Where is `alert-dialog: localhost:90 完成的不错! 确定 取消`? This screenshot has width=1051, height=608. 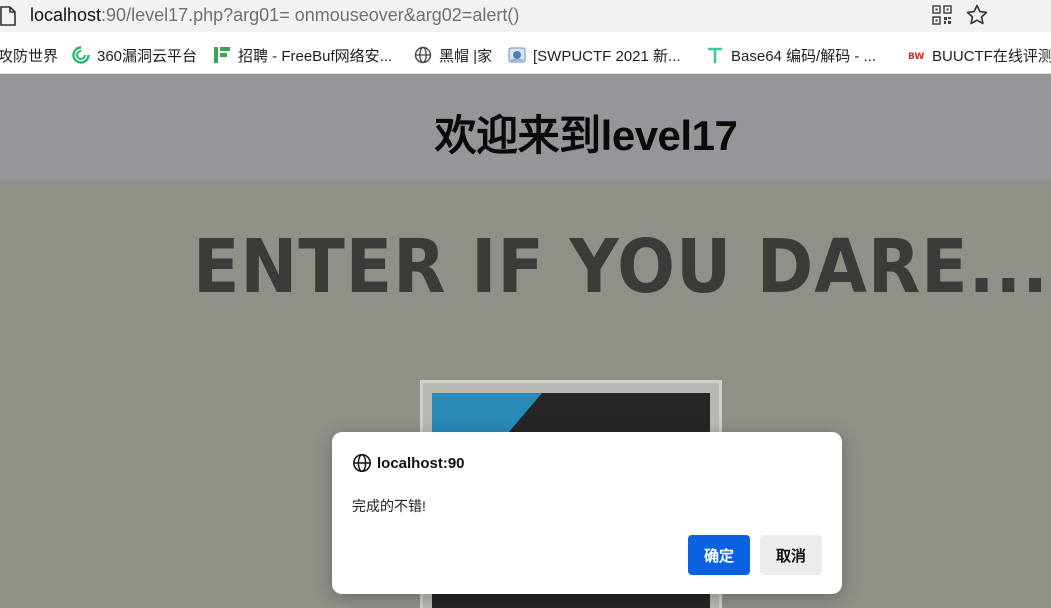
alert-dialog: localhost:90 完成的不错! 确定 取消 is located at coordinates (587, 513).